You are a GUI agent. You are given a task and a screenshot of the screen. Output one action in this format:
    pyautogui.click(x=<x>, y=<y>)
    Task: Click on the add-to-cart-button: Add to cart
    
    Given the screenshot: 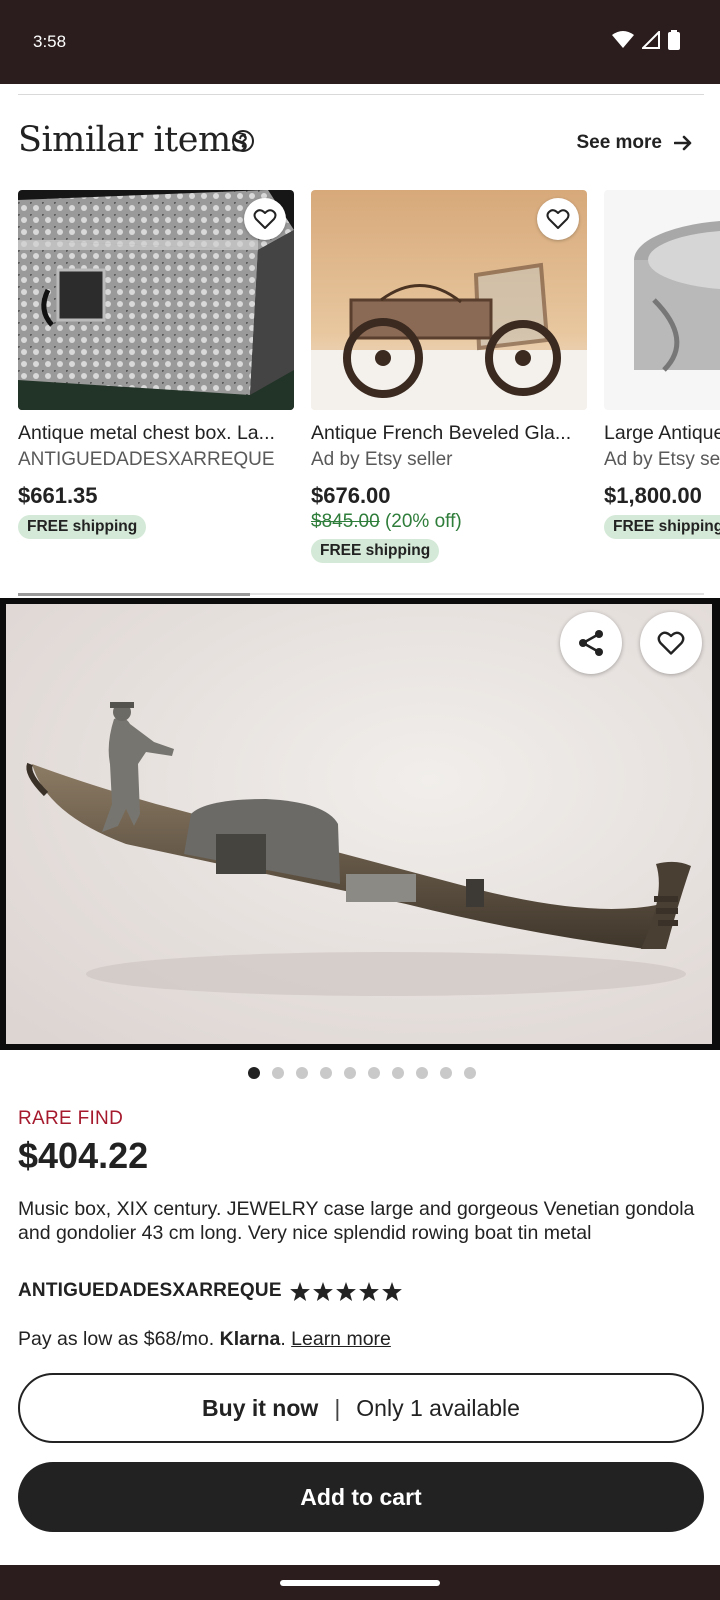 What is the action you would take?
    pyautogui.click(x=361, y=1497)
    